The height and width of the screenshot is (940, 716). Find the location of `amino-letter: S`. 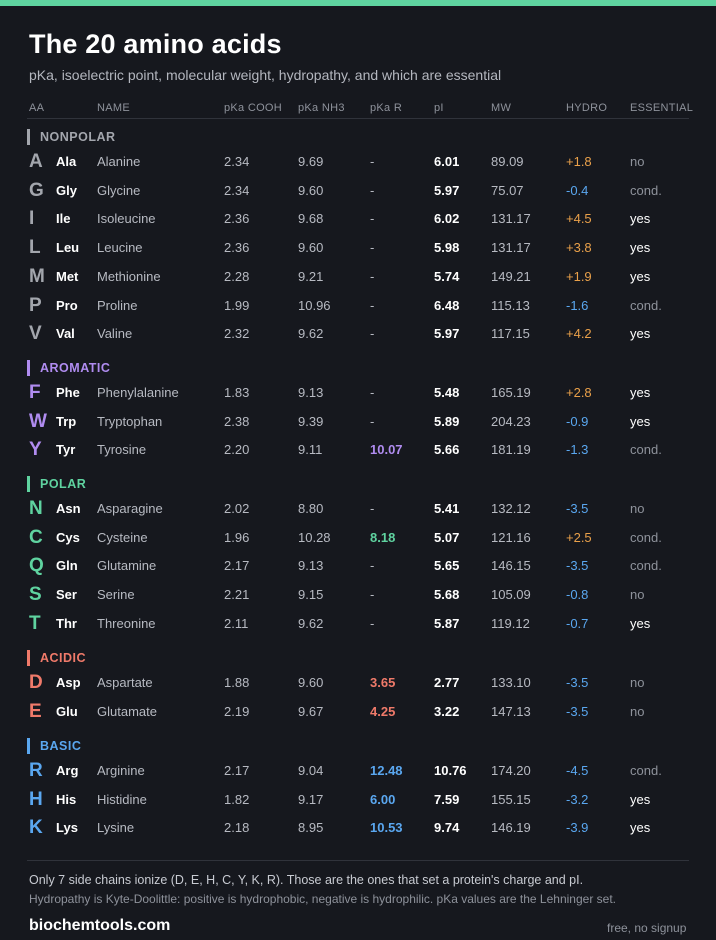

amino-letter: S is located at coordinates (35, 595).